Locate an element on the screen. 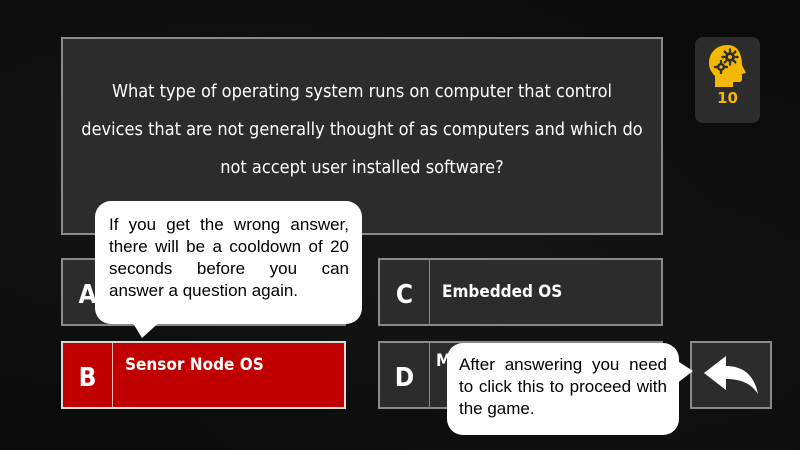 The width and height of the screenshot is (800, 450). reply-arrow-icon is located at coordinates (731, 375).